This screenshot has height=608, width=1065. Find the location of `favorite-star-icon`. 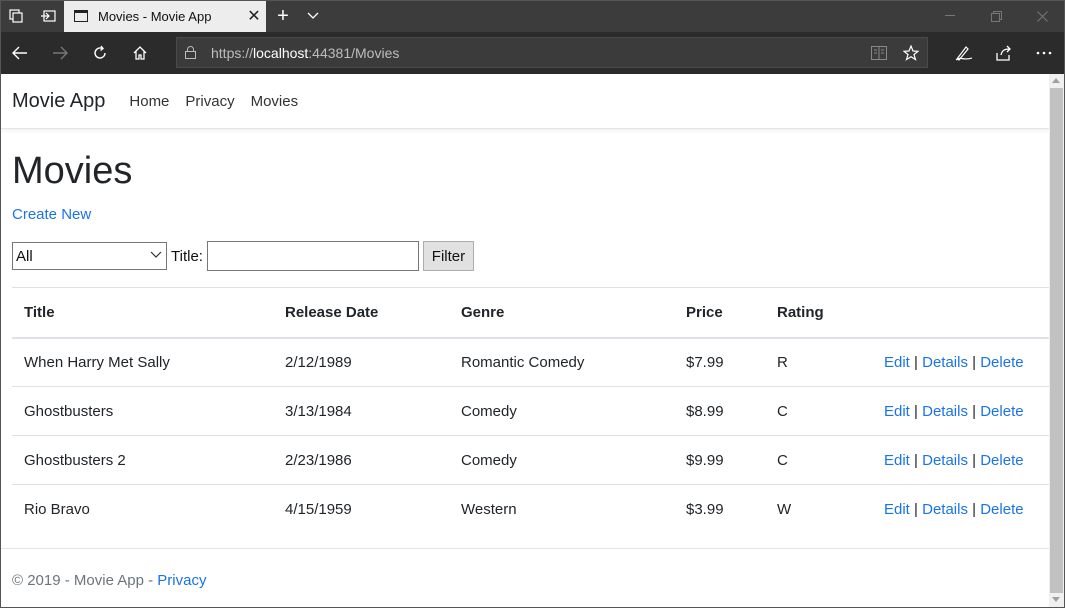

favorite-star-icon is located at coordinates (911, 53).